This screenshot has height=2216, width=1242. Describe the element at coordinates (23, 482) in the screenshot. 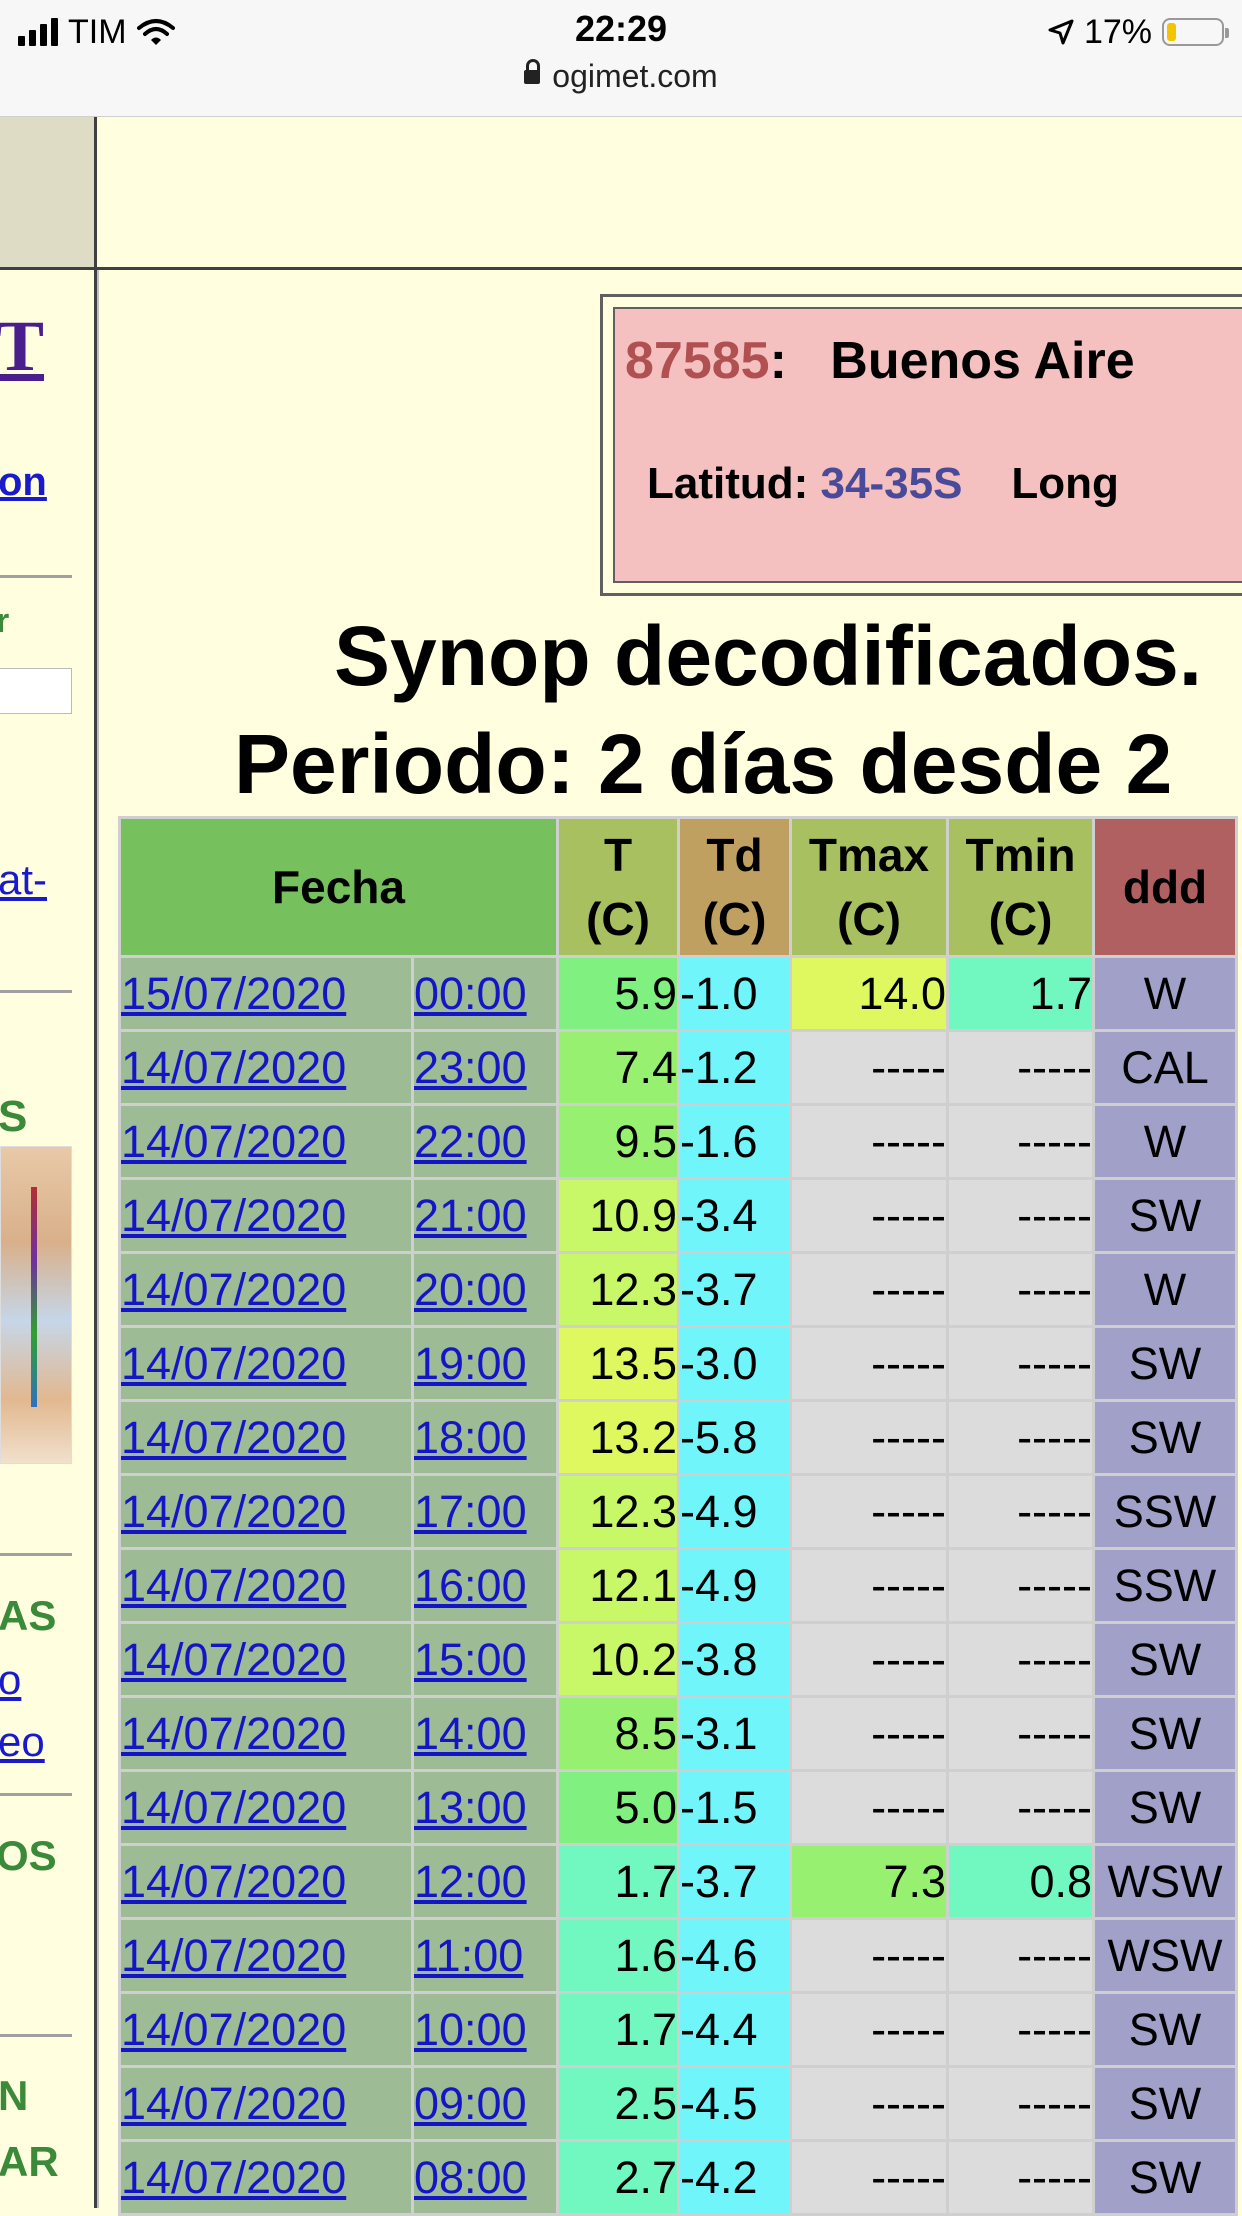

I see `sidebar-link-on: on` at that location.